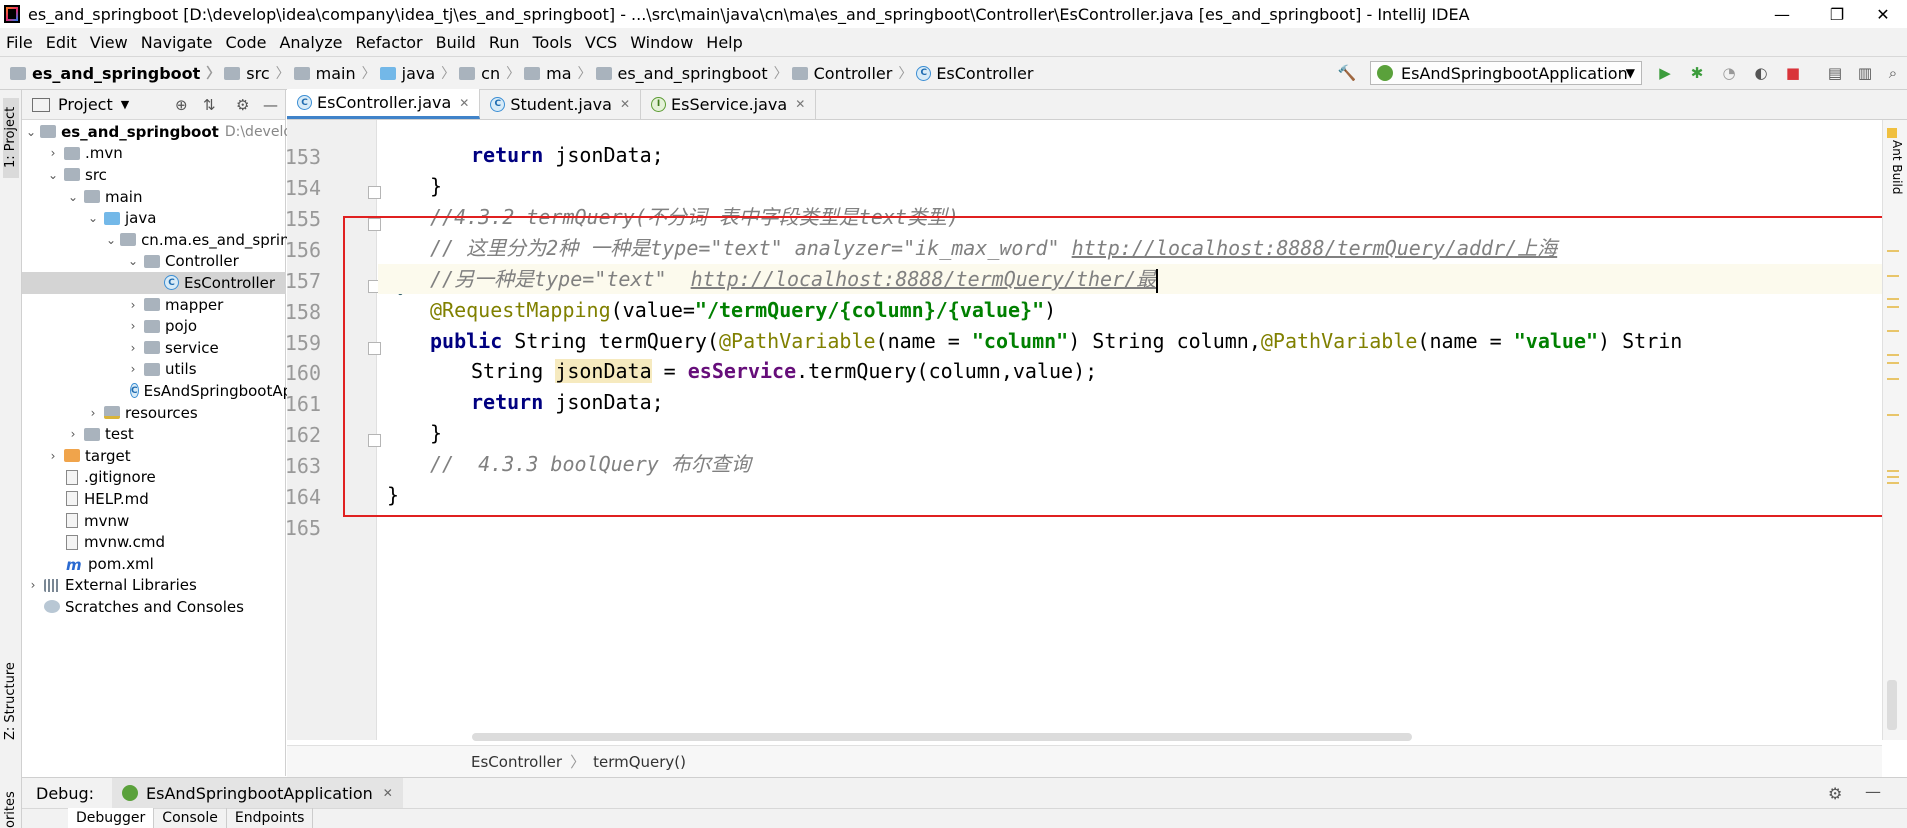 This screenshot has width=1907, height=828. What do you see at coordinates (601, 42) in the screenshot?
I see `menu-vcs: VCS` at bounding box center [601, 42].